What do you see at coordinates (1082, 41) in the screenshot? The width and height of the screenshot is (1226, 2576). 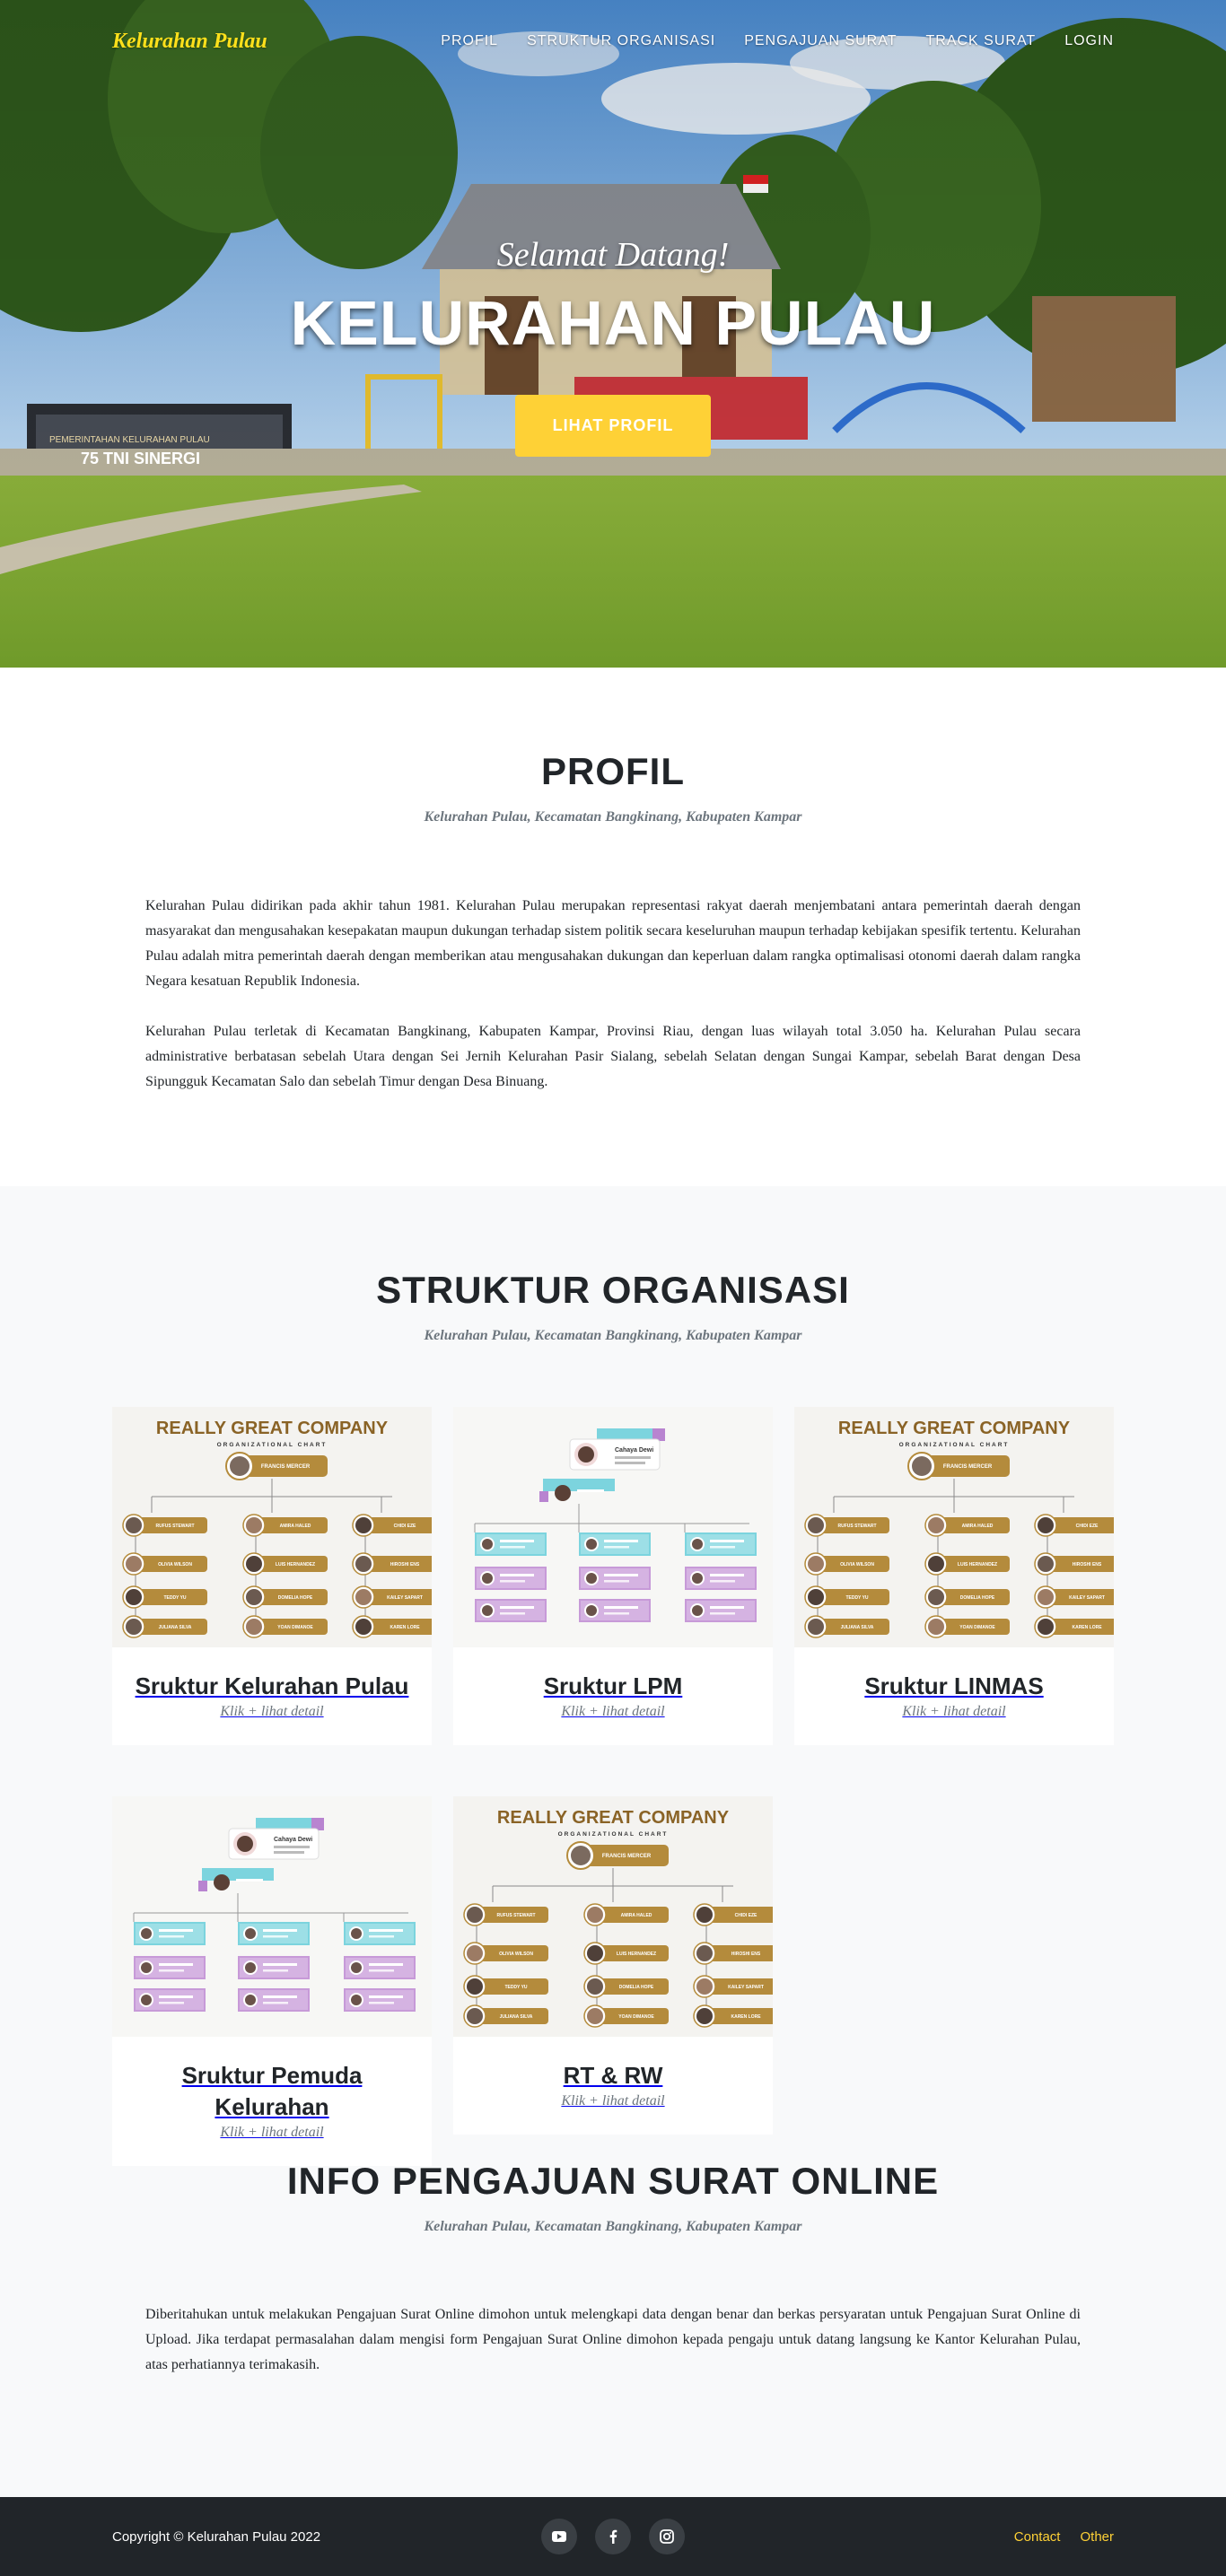 I see `nav-item-login: LOGIN` at bounding box center [1082, 41].